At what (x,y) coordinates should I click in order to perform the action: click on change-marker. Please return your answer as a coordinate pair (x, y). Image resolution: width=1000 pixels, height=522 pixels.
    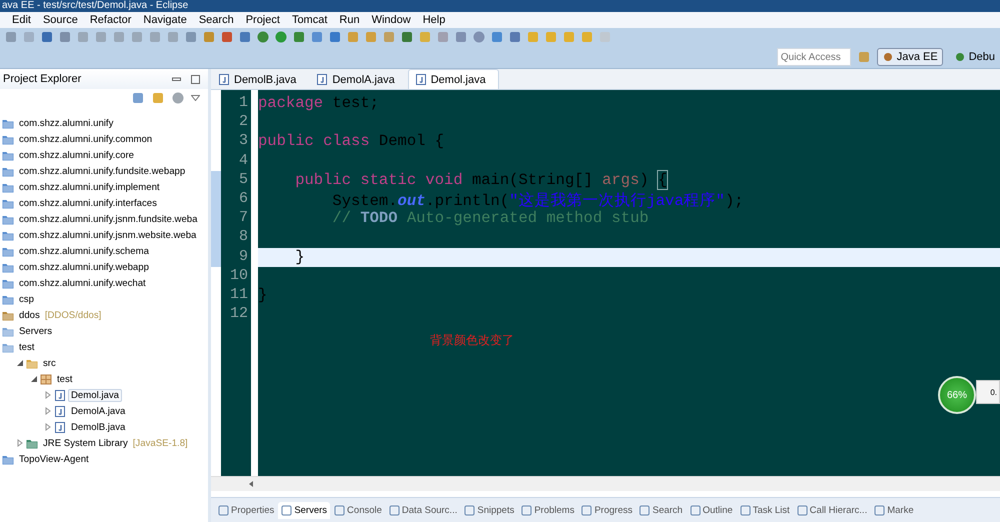
    Looking at the image, I should click on (216, 257).